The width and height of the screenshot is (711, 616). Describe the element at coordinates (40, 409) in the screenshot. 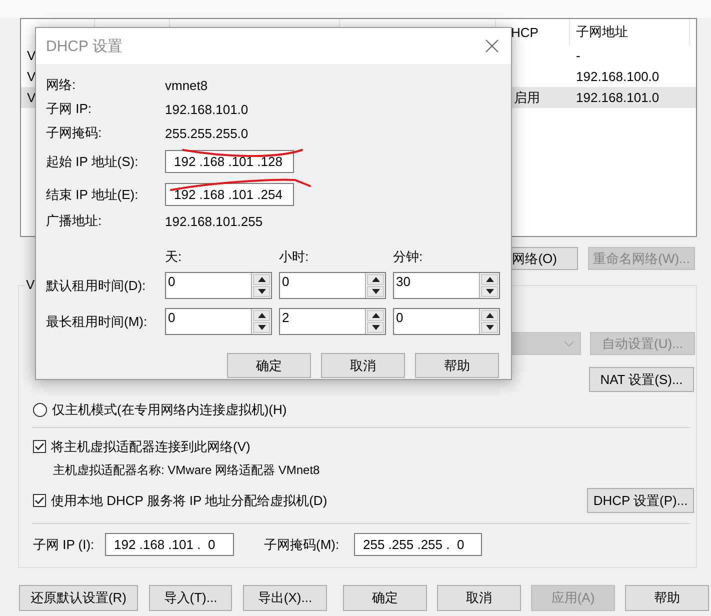

I see `radio-button` at that location.